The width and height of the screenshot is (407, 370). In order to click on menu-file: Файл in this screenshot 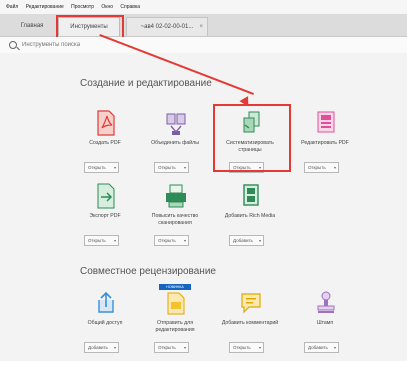, I will do `click(12, 7)`.